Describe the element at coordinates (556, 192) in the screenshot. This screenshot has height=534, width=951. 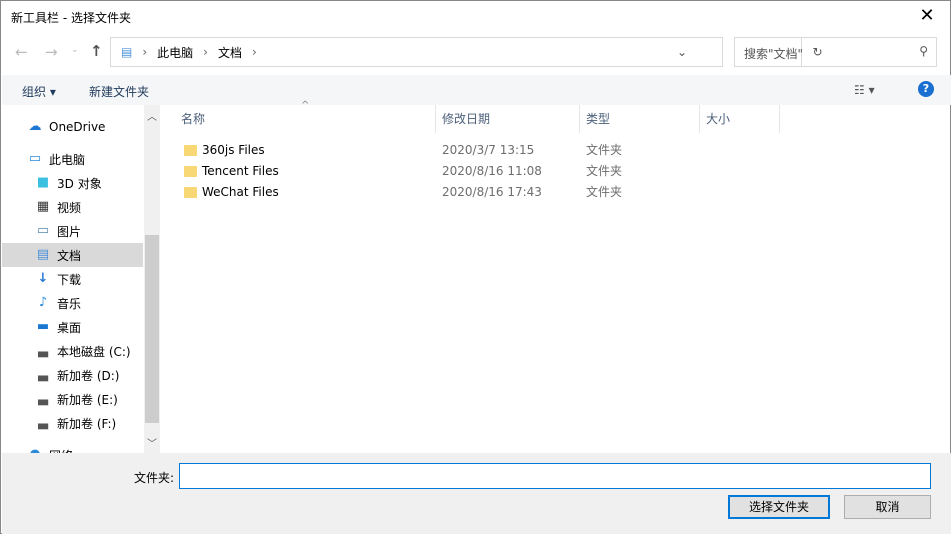
I see `file-row: WeChat Files 2020/8/16 17:43 文件夹` at that location.